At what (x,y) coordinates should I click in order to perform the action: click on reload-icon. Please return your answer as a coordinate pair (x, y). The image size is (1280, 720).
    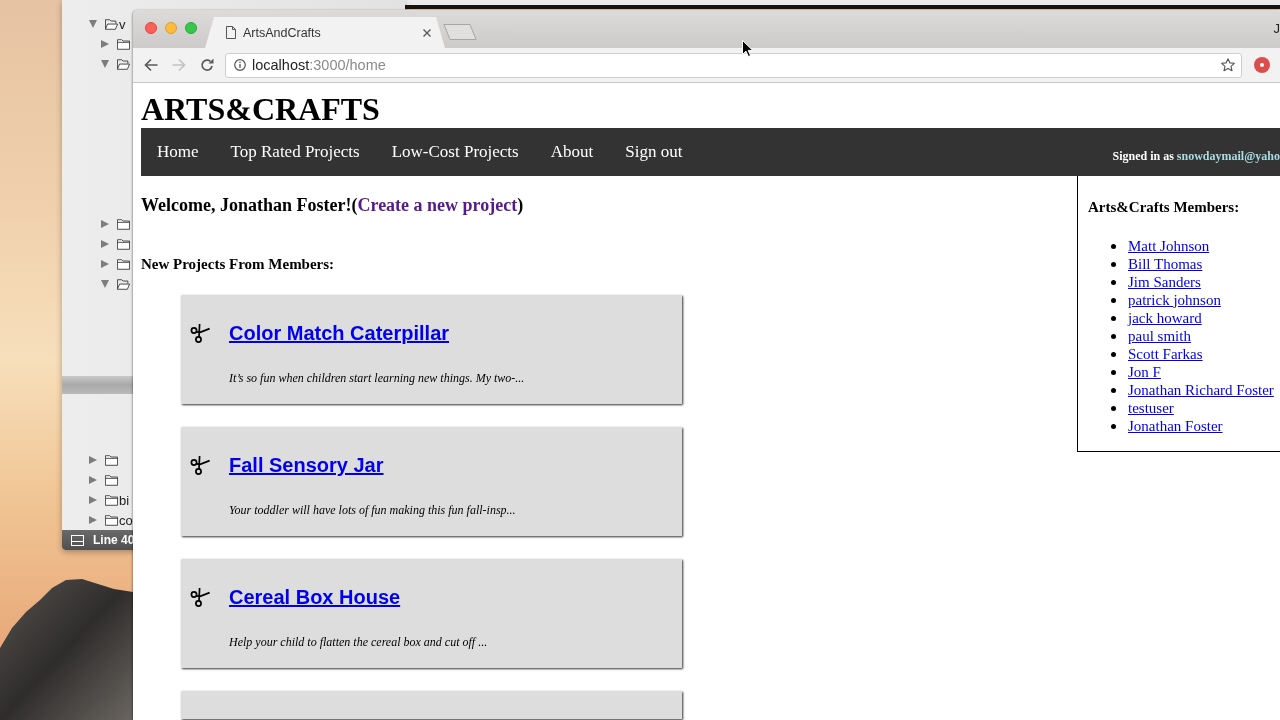
    Looking at the image, I should click on (207, 65).